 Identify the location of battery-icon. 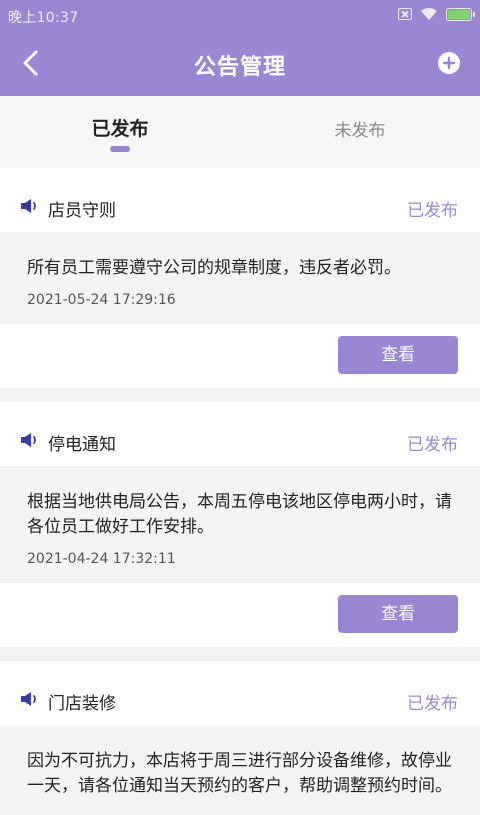
(460, 14).